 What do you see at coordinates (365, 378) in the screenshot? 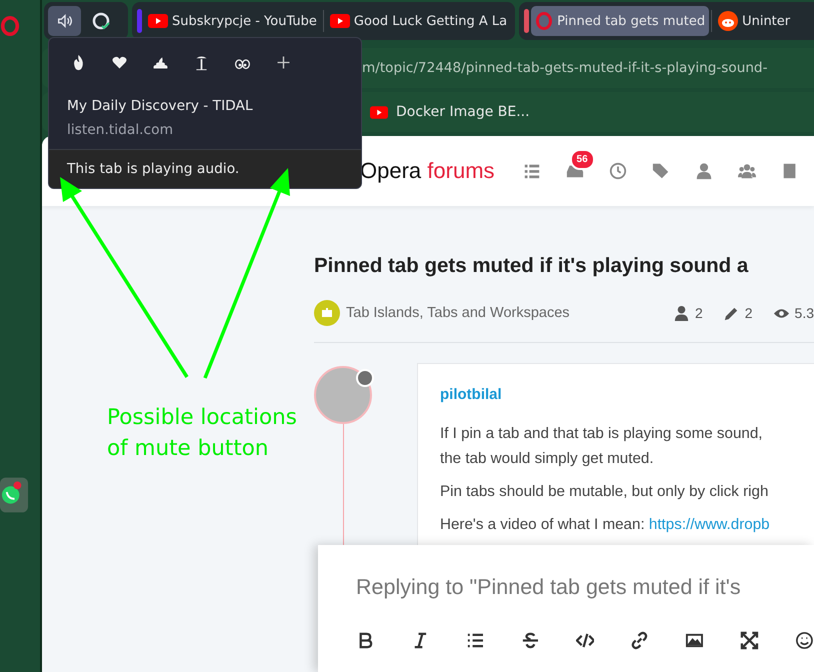
I see `status-dot` at bounding box center [365, 378].